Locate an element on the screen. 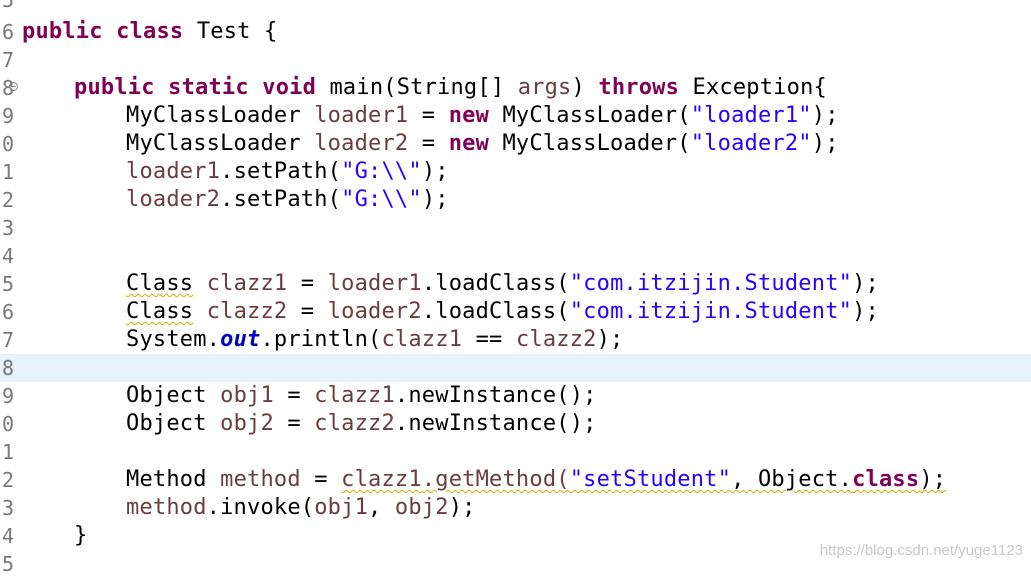 This screenshot has width=1031, height=578. watermark: https://blog.csdn.net/yuge1123 is located at coordinates (921, 550).